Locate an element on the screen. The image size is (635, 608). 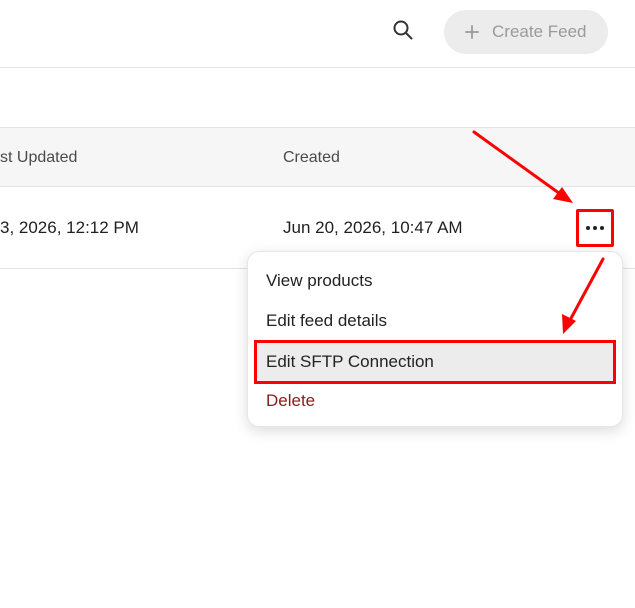
menu-item-view-products: View products is located at coordinates (435, 281).